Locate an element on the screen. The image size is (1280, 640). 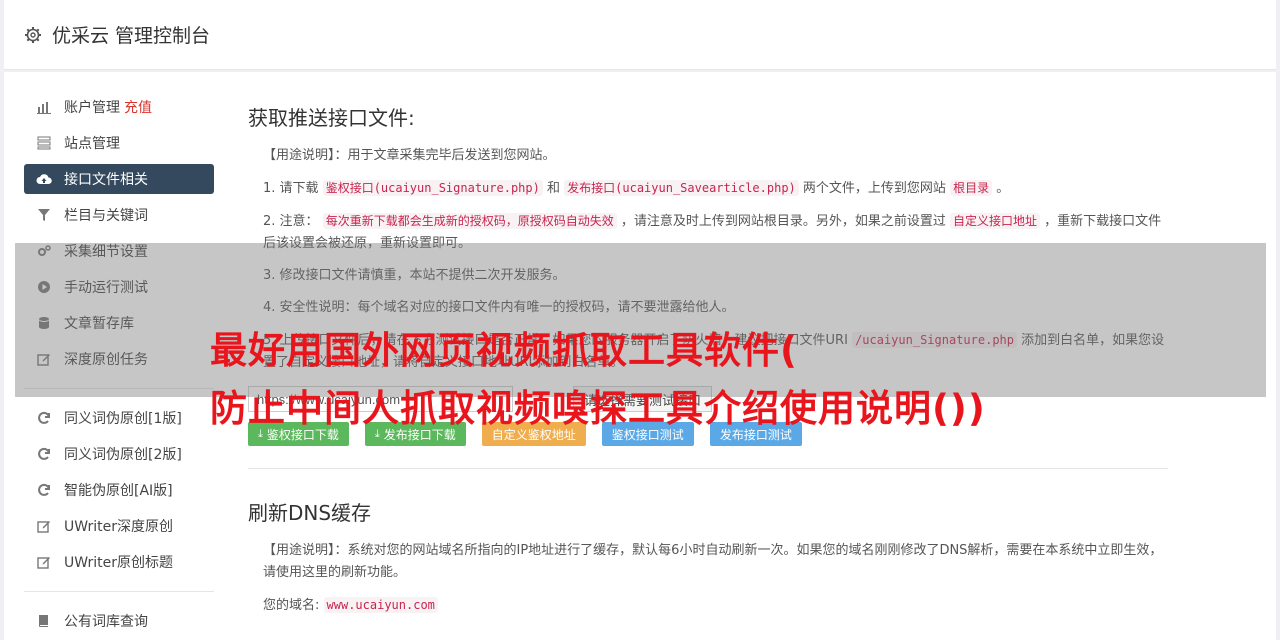
sidebar-item-label: UWriter原创标题 is located at coordinates (118, 563).